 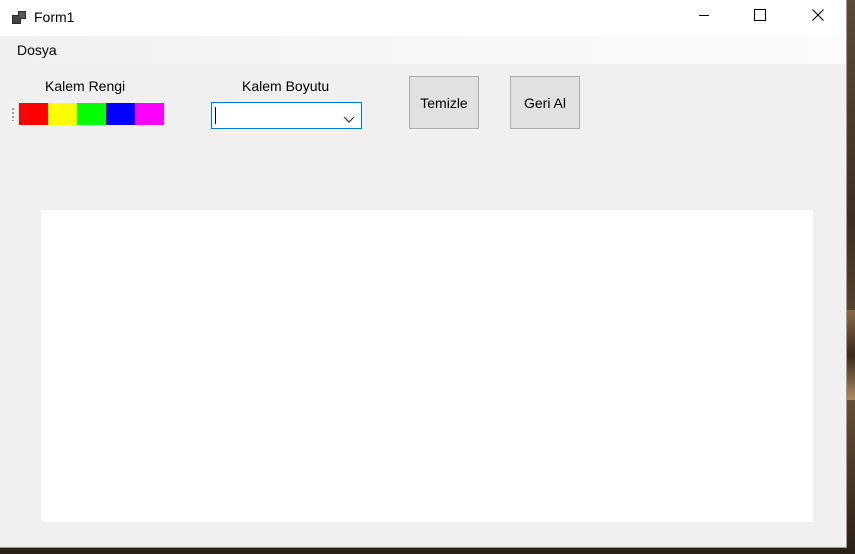 I want to click on maximize-icon, so click(x=760, y=17).